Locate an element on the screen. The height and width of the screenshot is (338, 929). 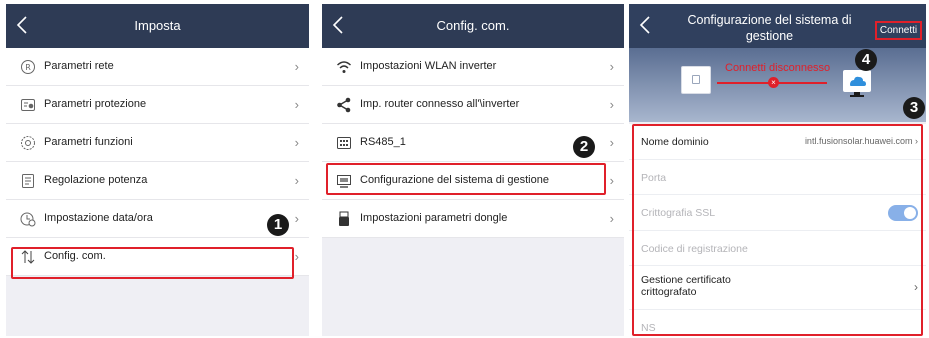
list-item-label: Parametri funzioni is located at coordinates (88, 142).